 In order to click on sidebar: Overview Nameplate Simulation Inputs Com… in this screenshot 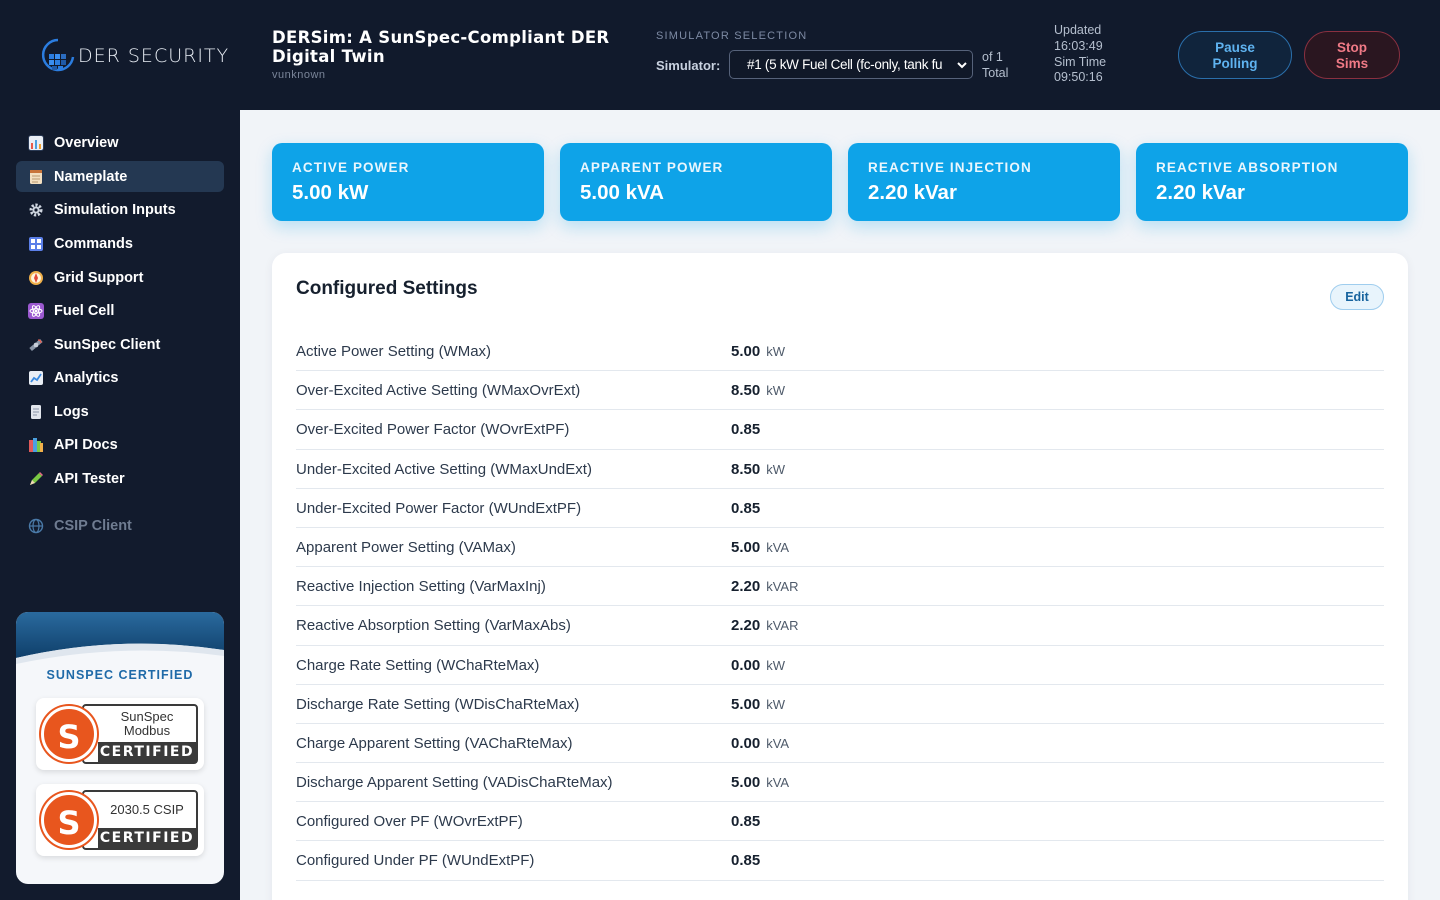, I will do `click(120, 505)`.